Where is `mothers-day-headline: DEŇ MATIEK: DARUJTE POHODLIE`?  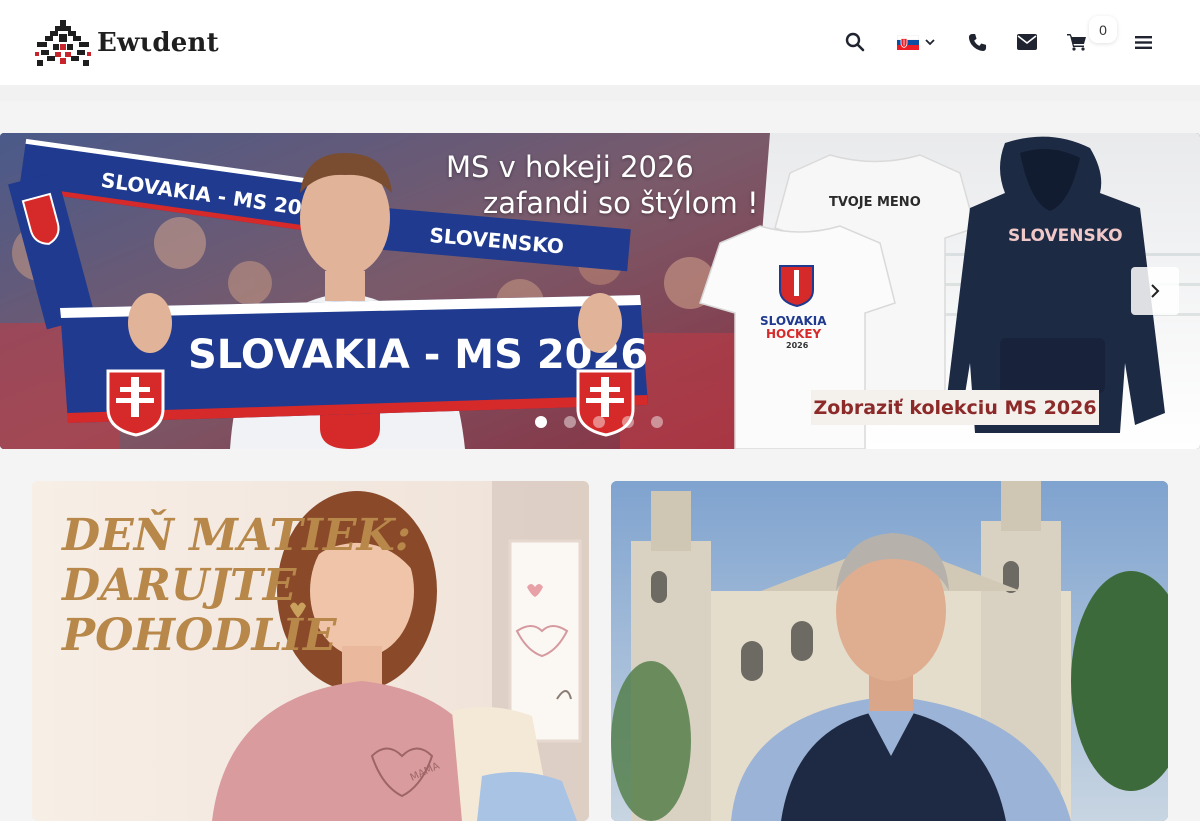
mothers-day-headline: DEŇ MATIEK: DARUJTE POHODLIE is located at coordinates (236, 586).